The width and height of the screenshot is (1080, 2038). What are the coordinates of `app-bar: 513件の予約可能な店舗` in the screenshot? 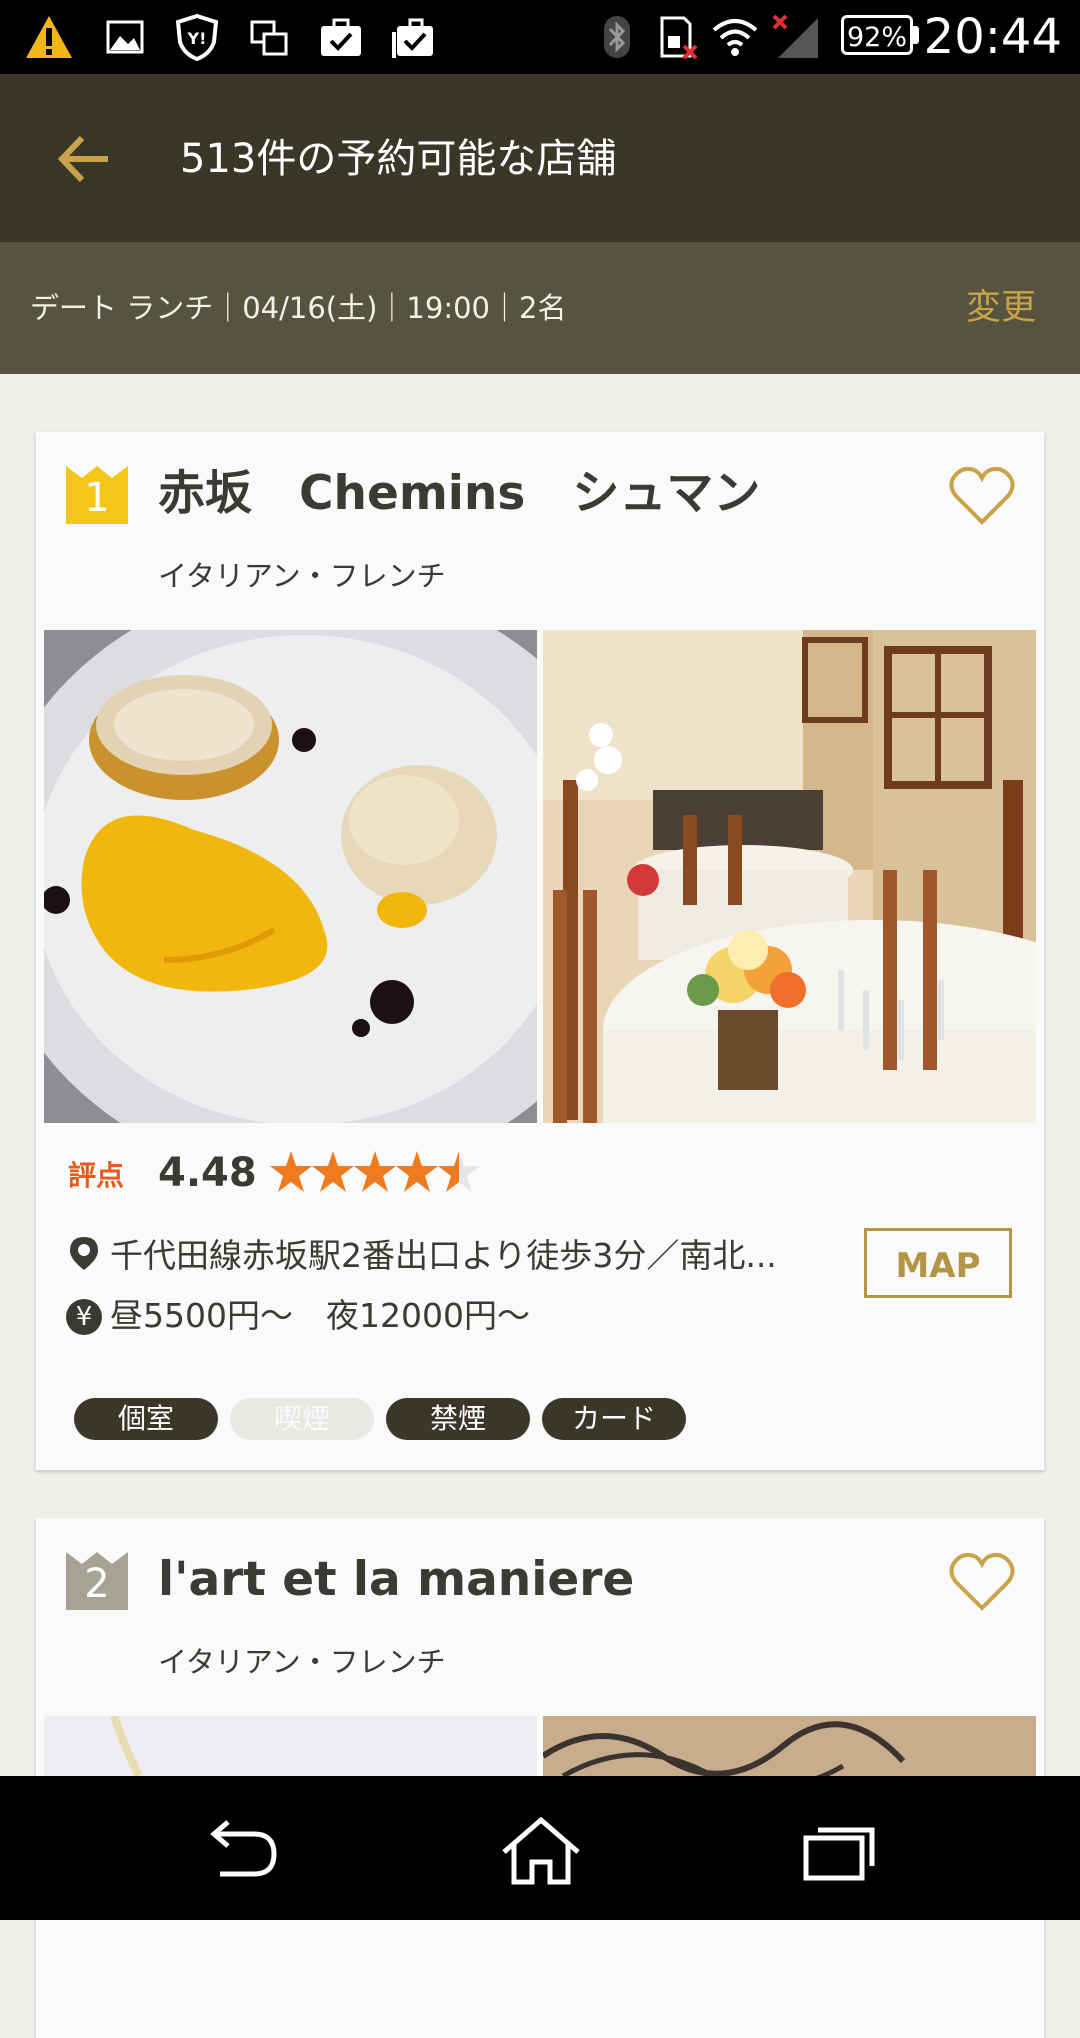 It's located at (540, 158).